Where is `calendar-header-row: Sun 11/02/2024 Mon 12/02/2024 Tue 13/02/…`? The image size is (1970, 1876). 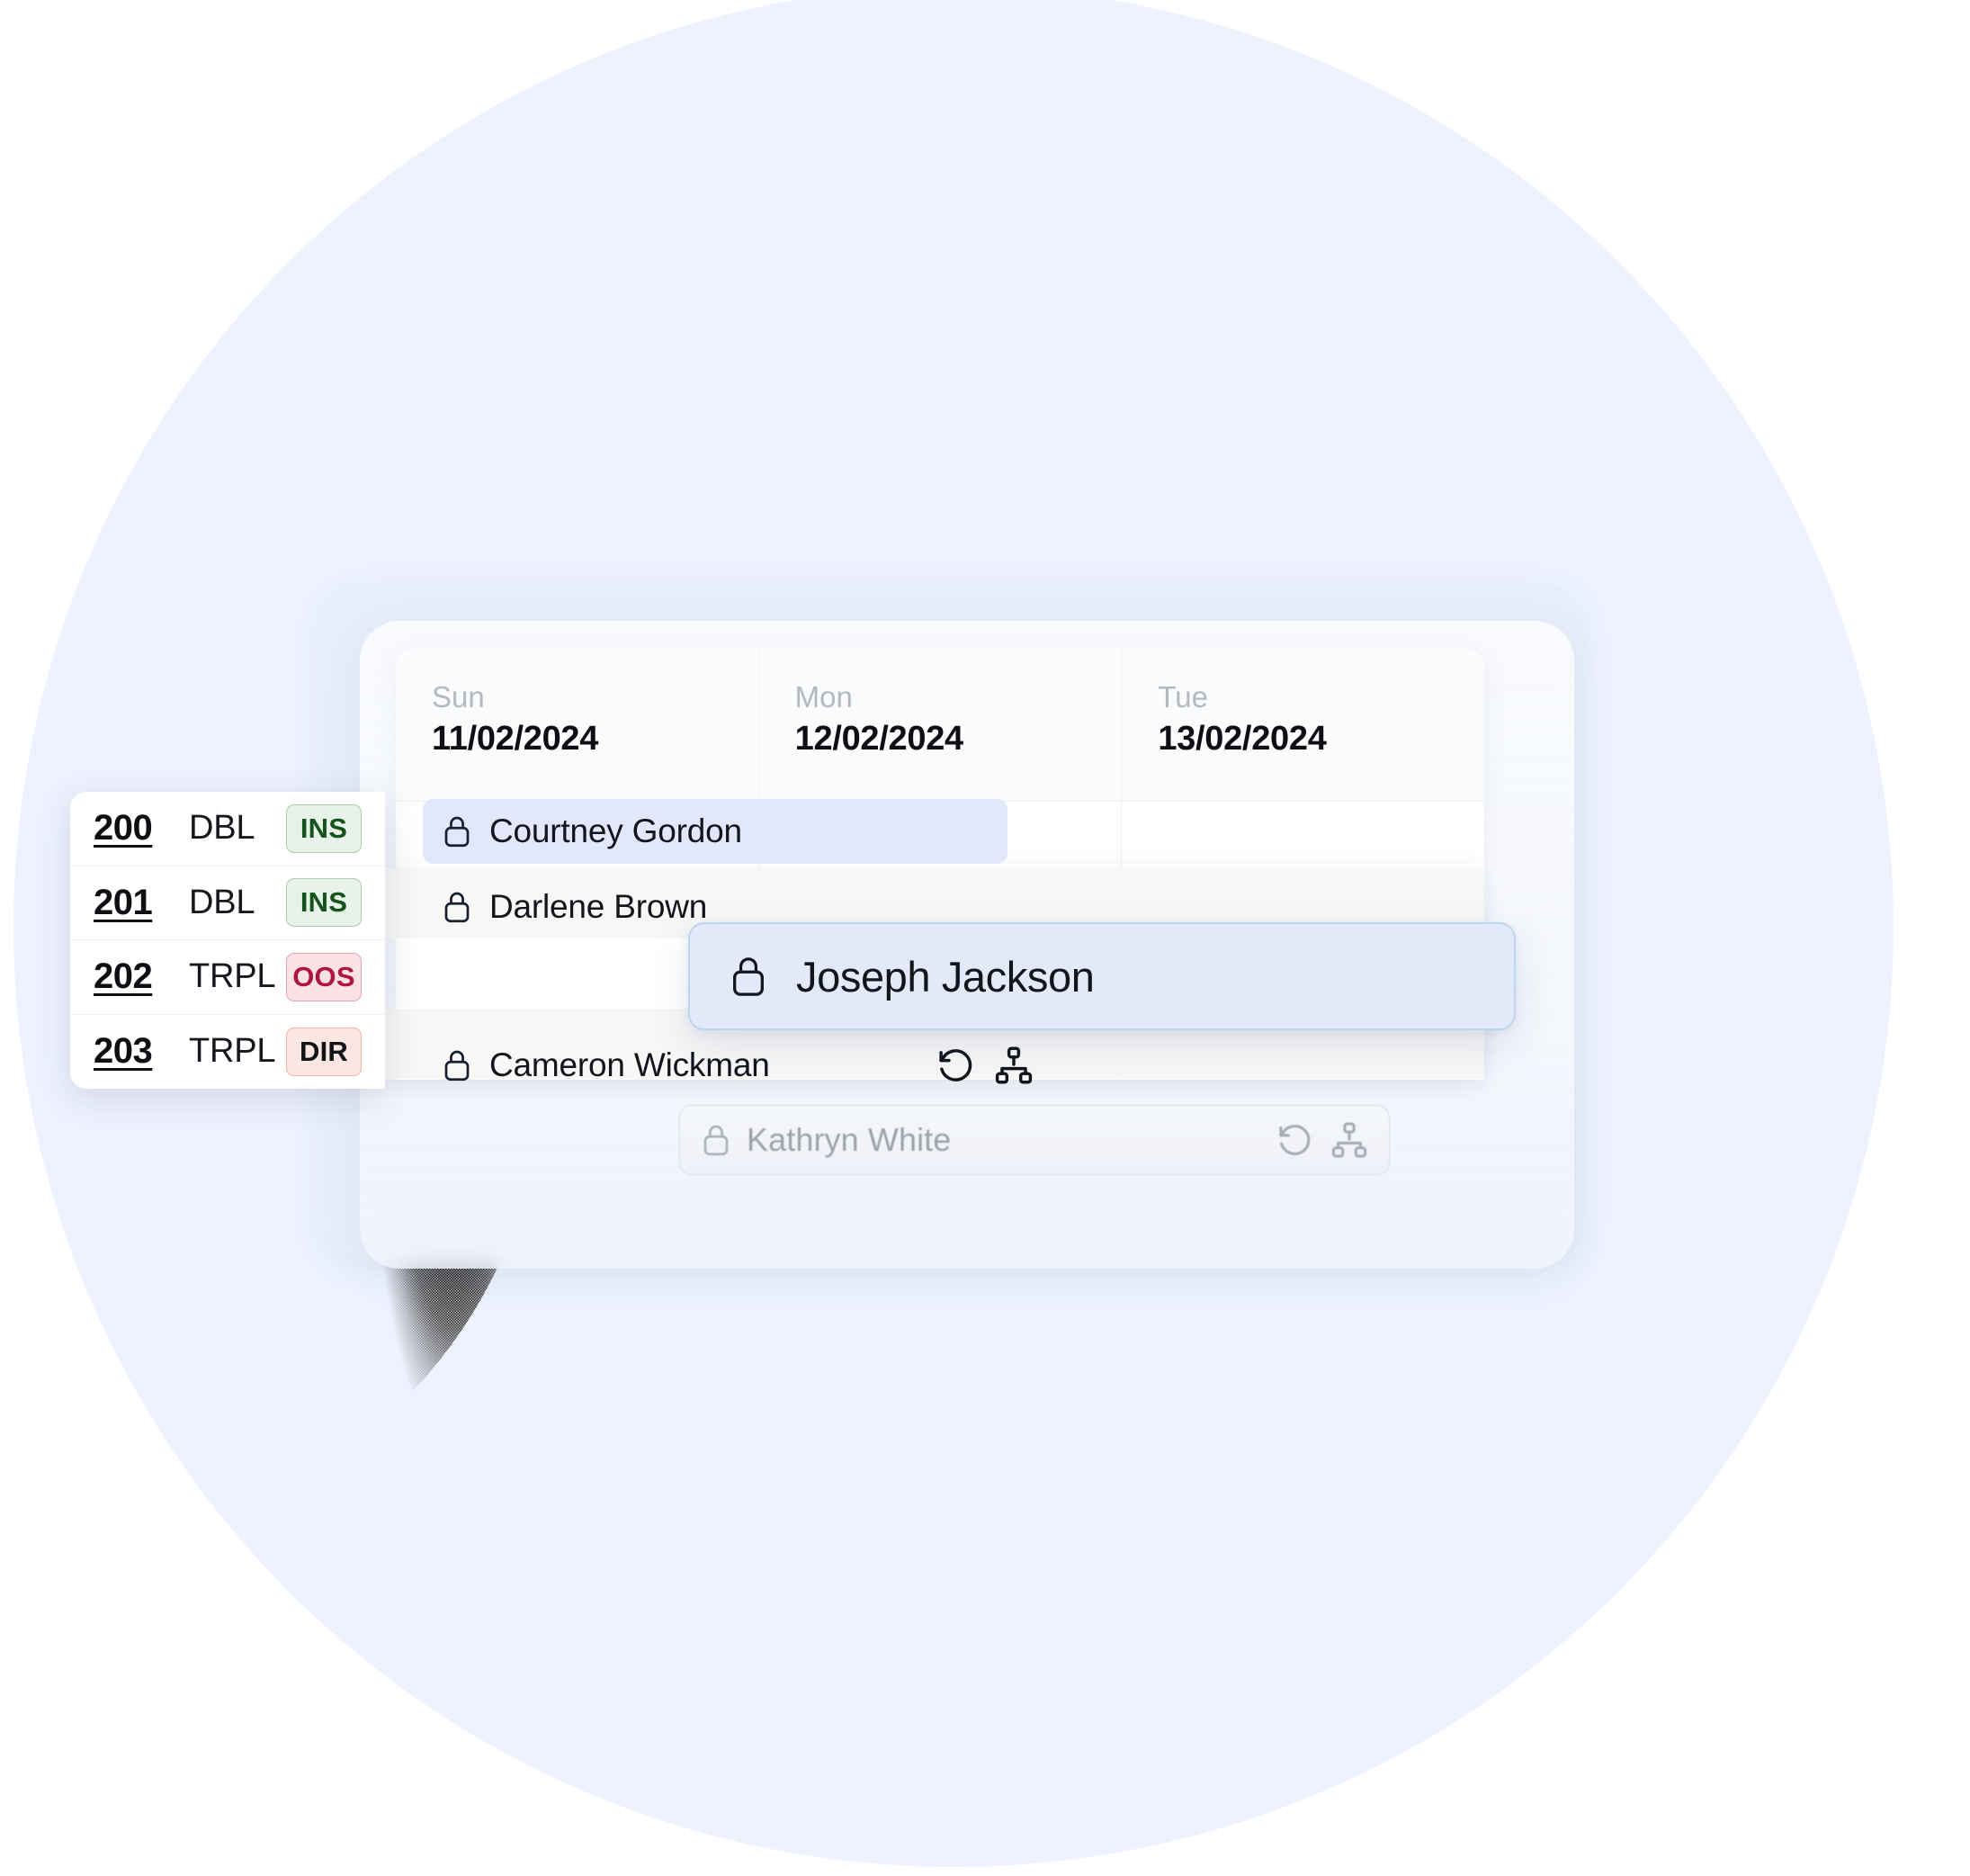 calendar-header-row: Sun 11/02/2024 Mon 12/02/2024 Tue 13/02/… is located at coordinates (940, 724).